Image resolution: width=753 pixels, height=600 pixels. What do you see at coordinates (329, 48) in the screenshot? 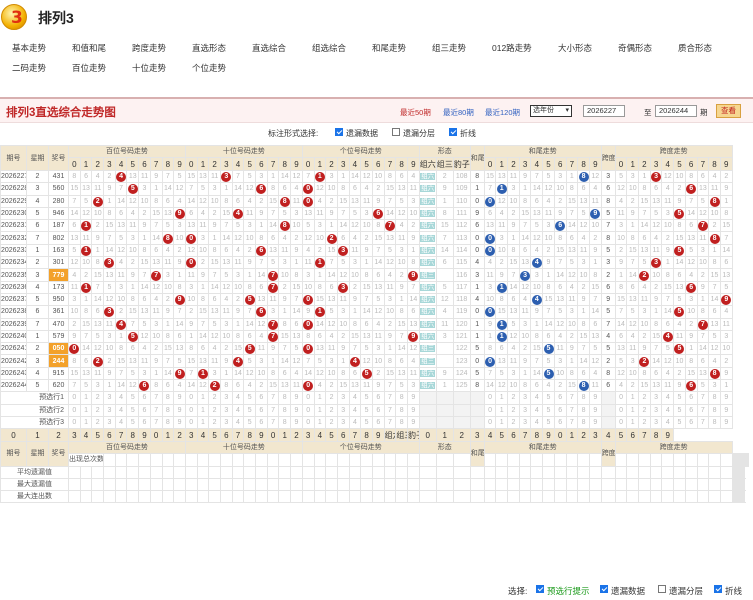
I see `nav-item-0-5: 组选综合` at bounding box center [329, 48].